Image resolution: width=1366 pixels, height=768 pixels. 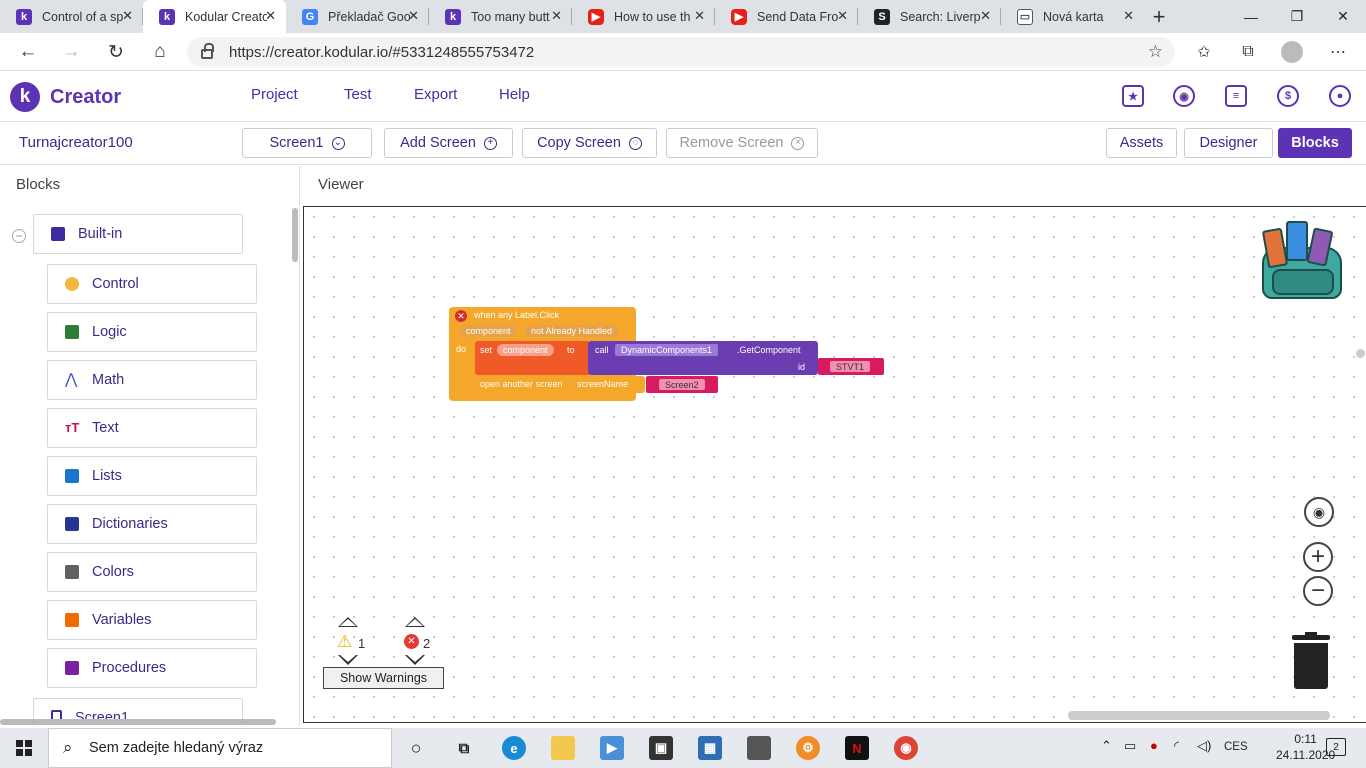 What do you see at coordinates (1360, 353) in the screenshot?
I see `scroll-indicator` at bounding box center [1360, 353].